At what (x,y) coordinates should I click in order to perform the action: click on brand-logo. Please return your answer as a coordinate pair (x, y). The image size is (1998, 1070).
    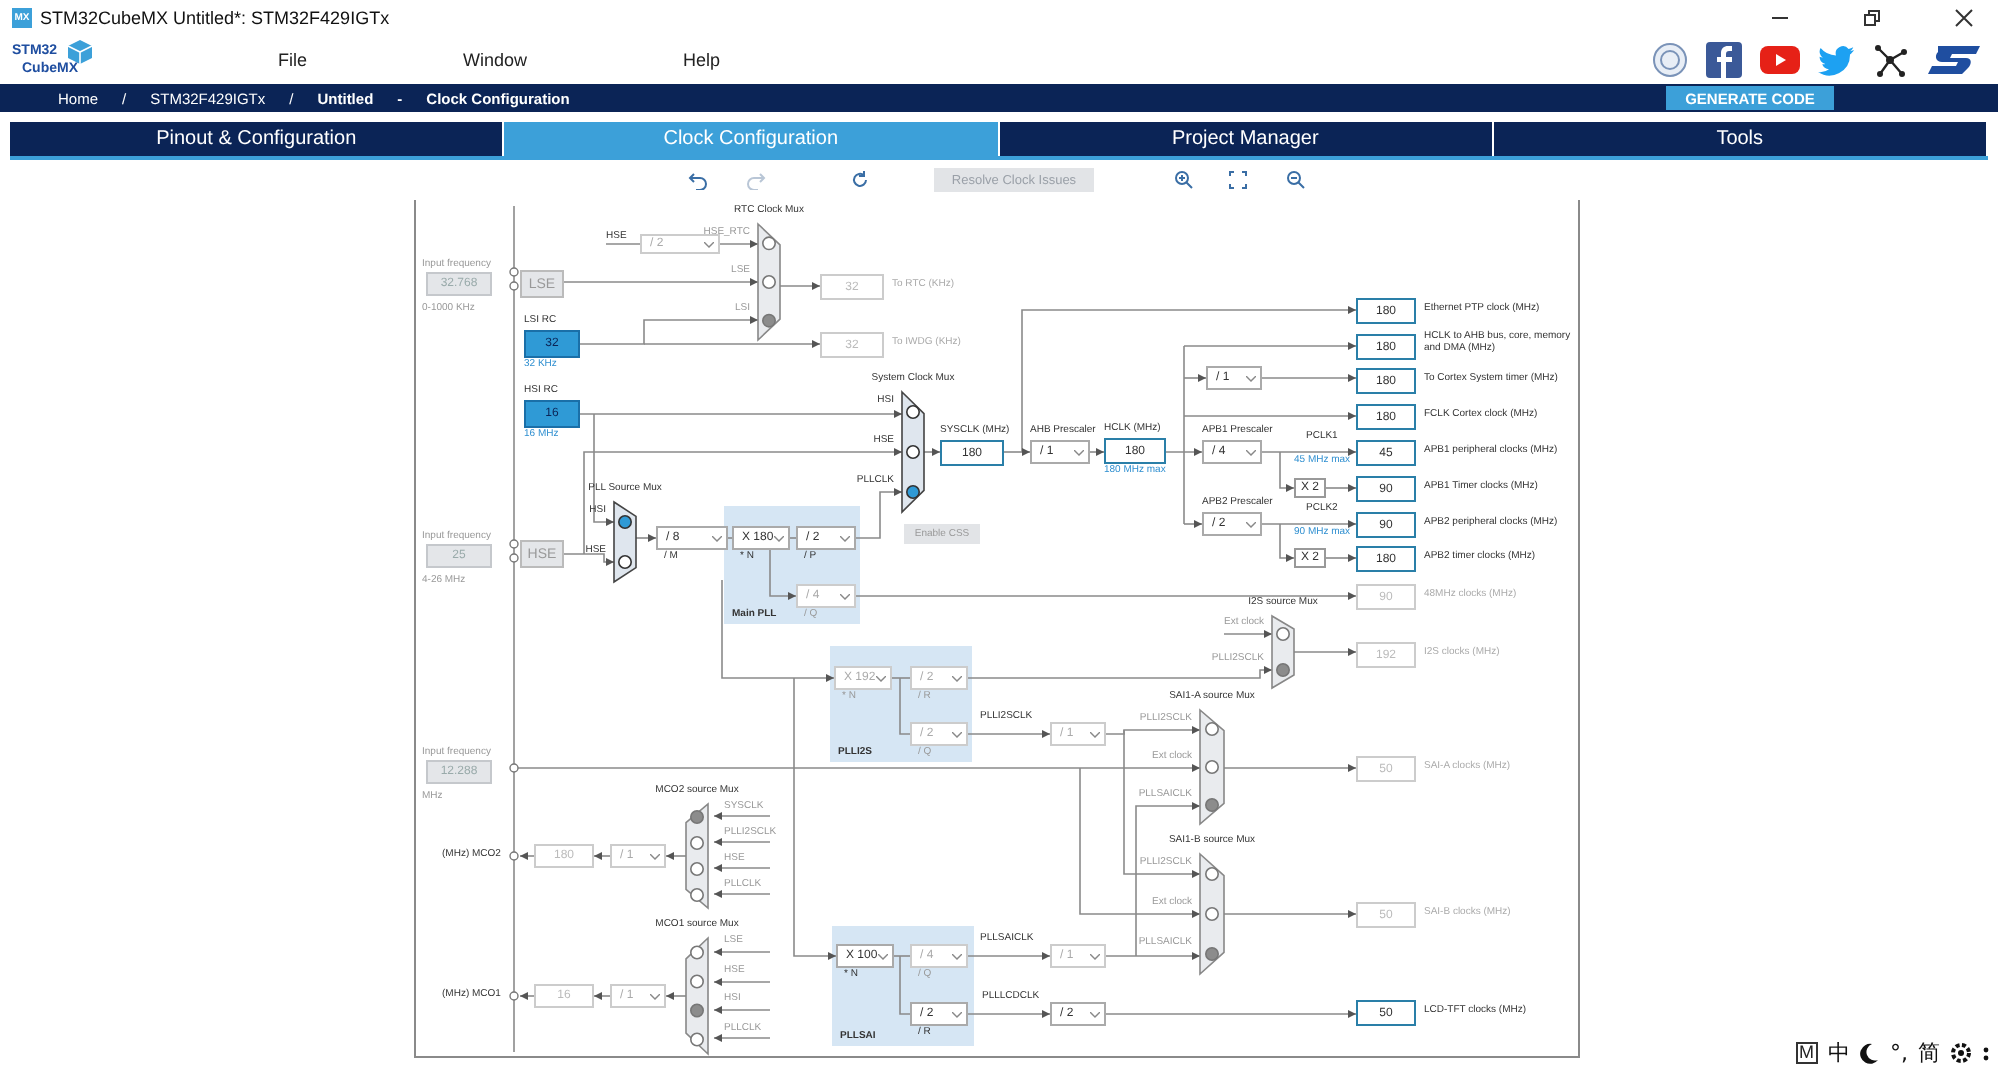
    Looking at the image, I should click on (1954, 60).